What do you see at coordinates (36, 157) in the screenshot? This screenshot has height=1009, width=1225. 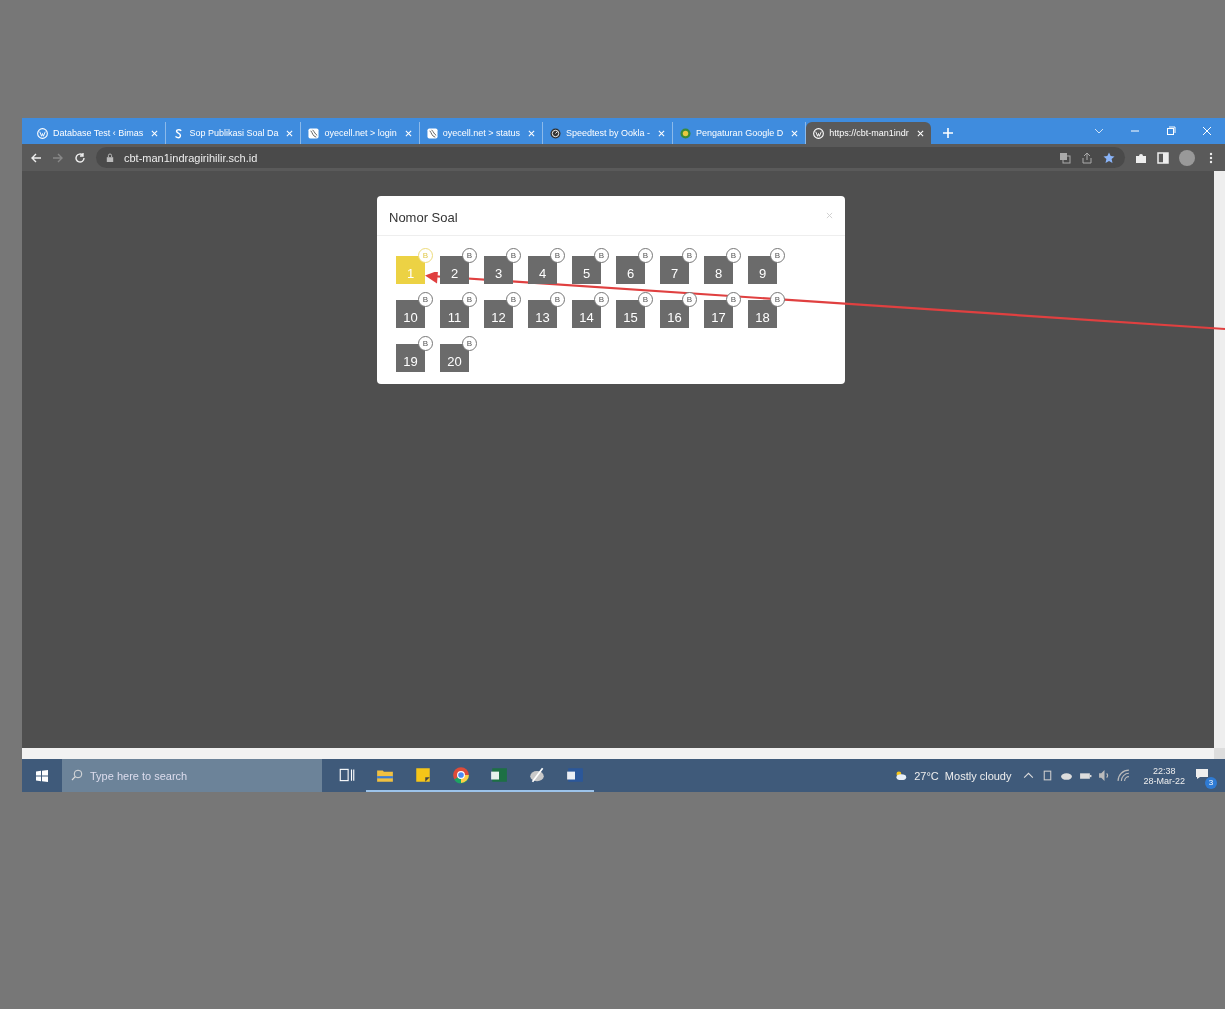 I see `back-icon` at bounding box center [36, 157].